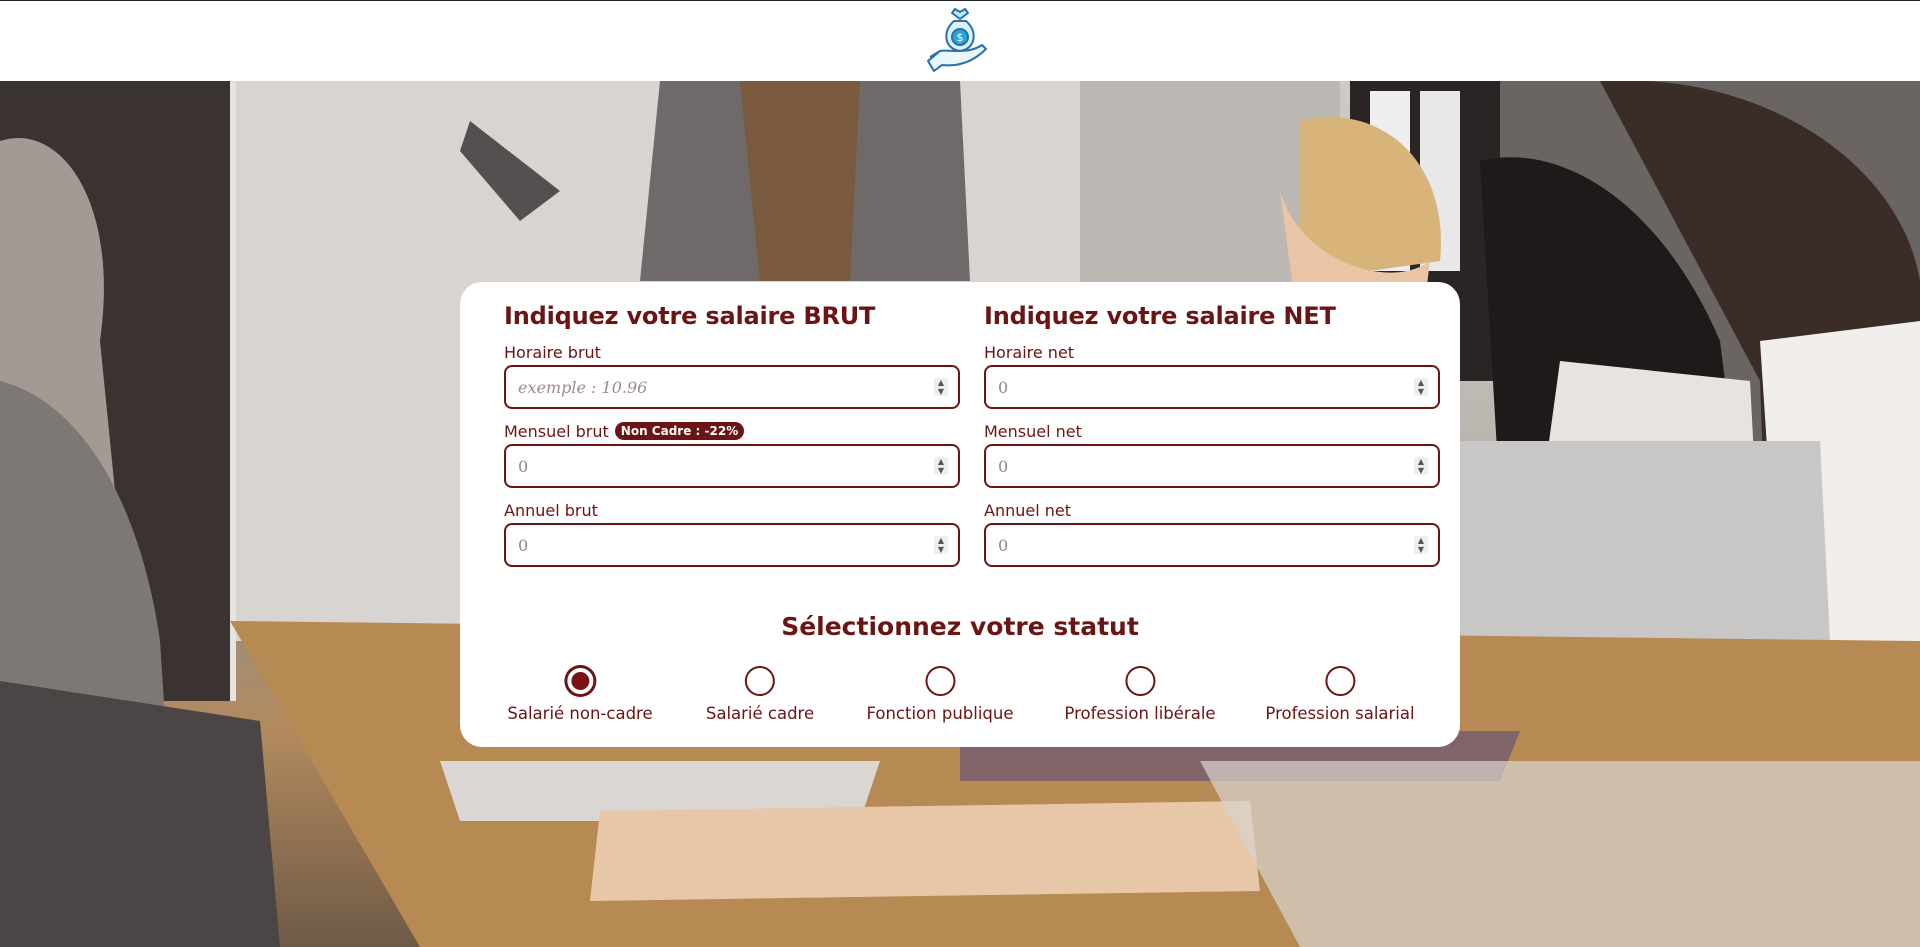 Image resolution: width=1920 pixels, height=947 pixels. What do you see at coordinates (1160, 316) in the screenshot?
I see `net-title: Indiquez votre salaire NET` at bounding box center [1160, 316].